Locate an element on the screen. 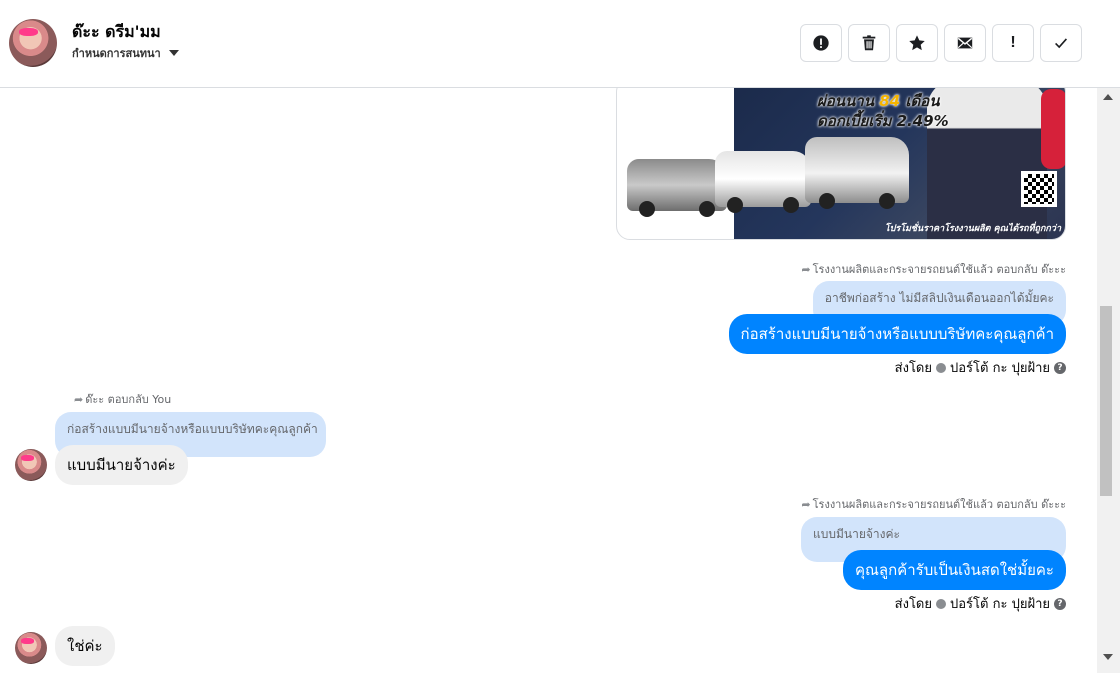  car-image-pickup-cage is located at coordinates (857, 173).